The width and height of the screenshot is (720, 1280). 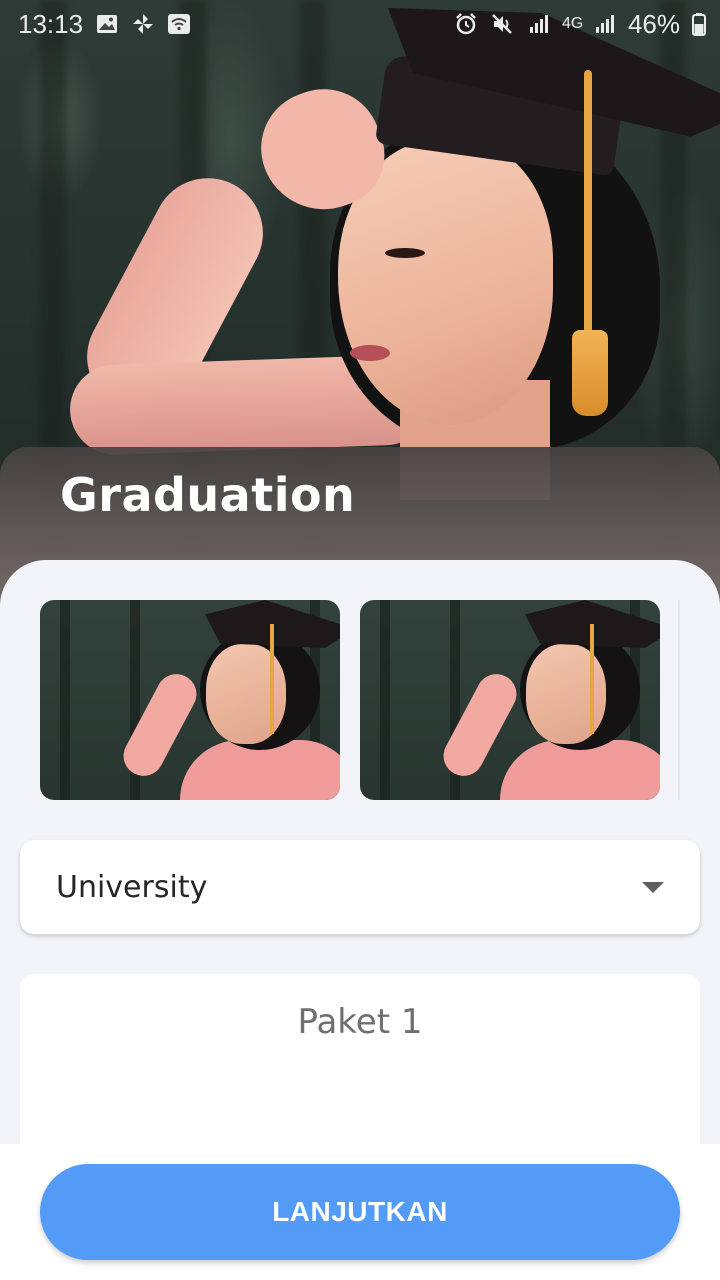 I want to click on dropdown-arrow-icon, so click(x=653, y=887).